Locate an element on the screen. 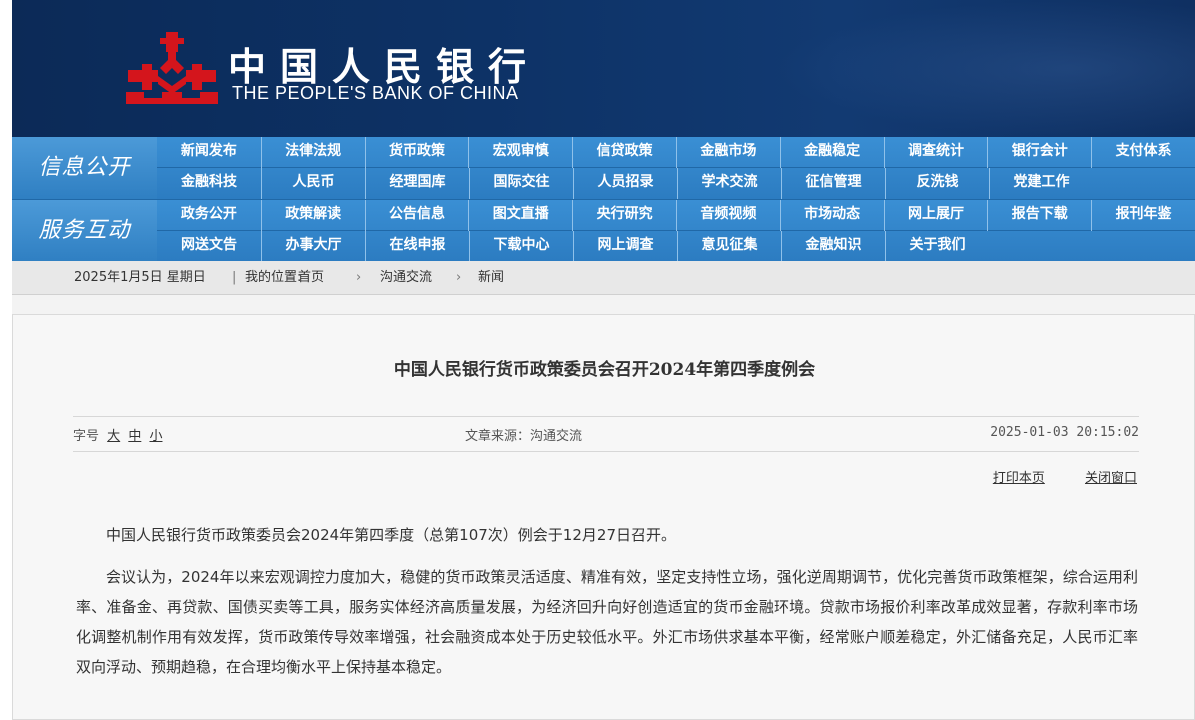 Image resolution: width=1195 pixels, height=720 pixels. nav-item-report-download: 报告下载 is located at coordinates (1039, 215).